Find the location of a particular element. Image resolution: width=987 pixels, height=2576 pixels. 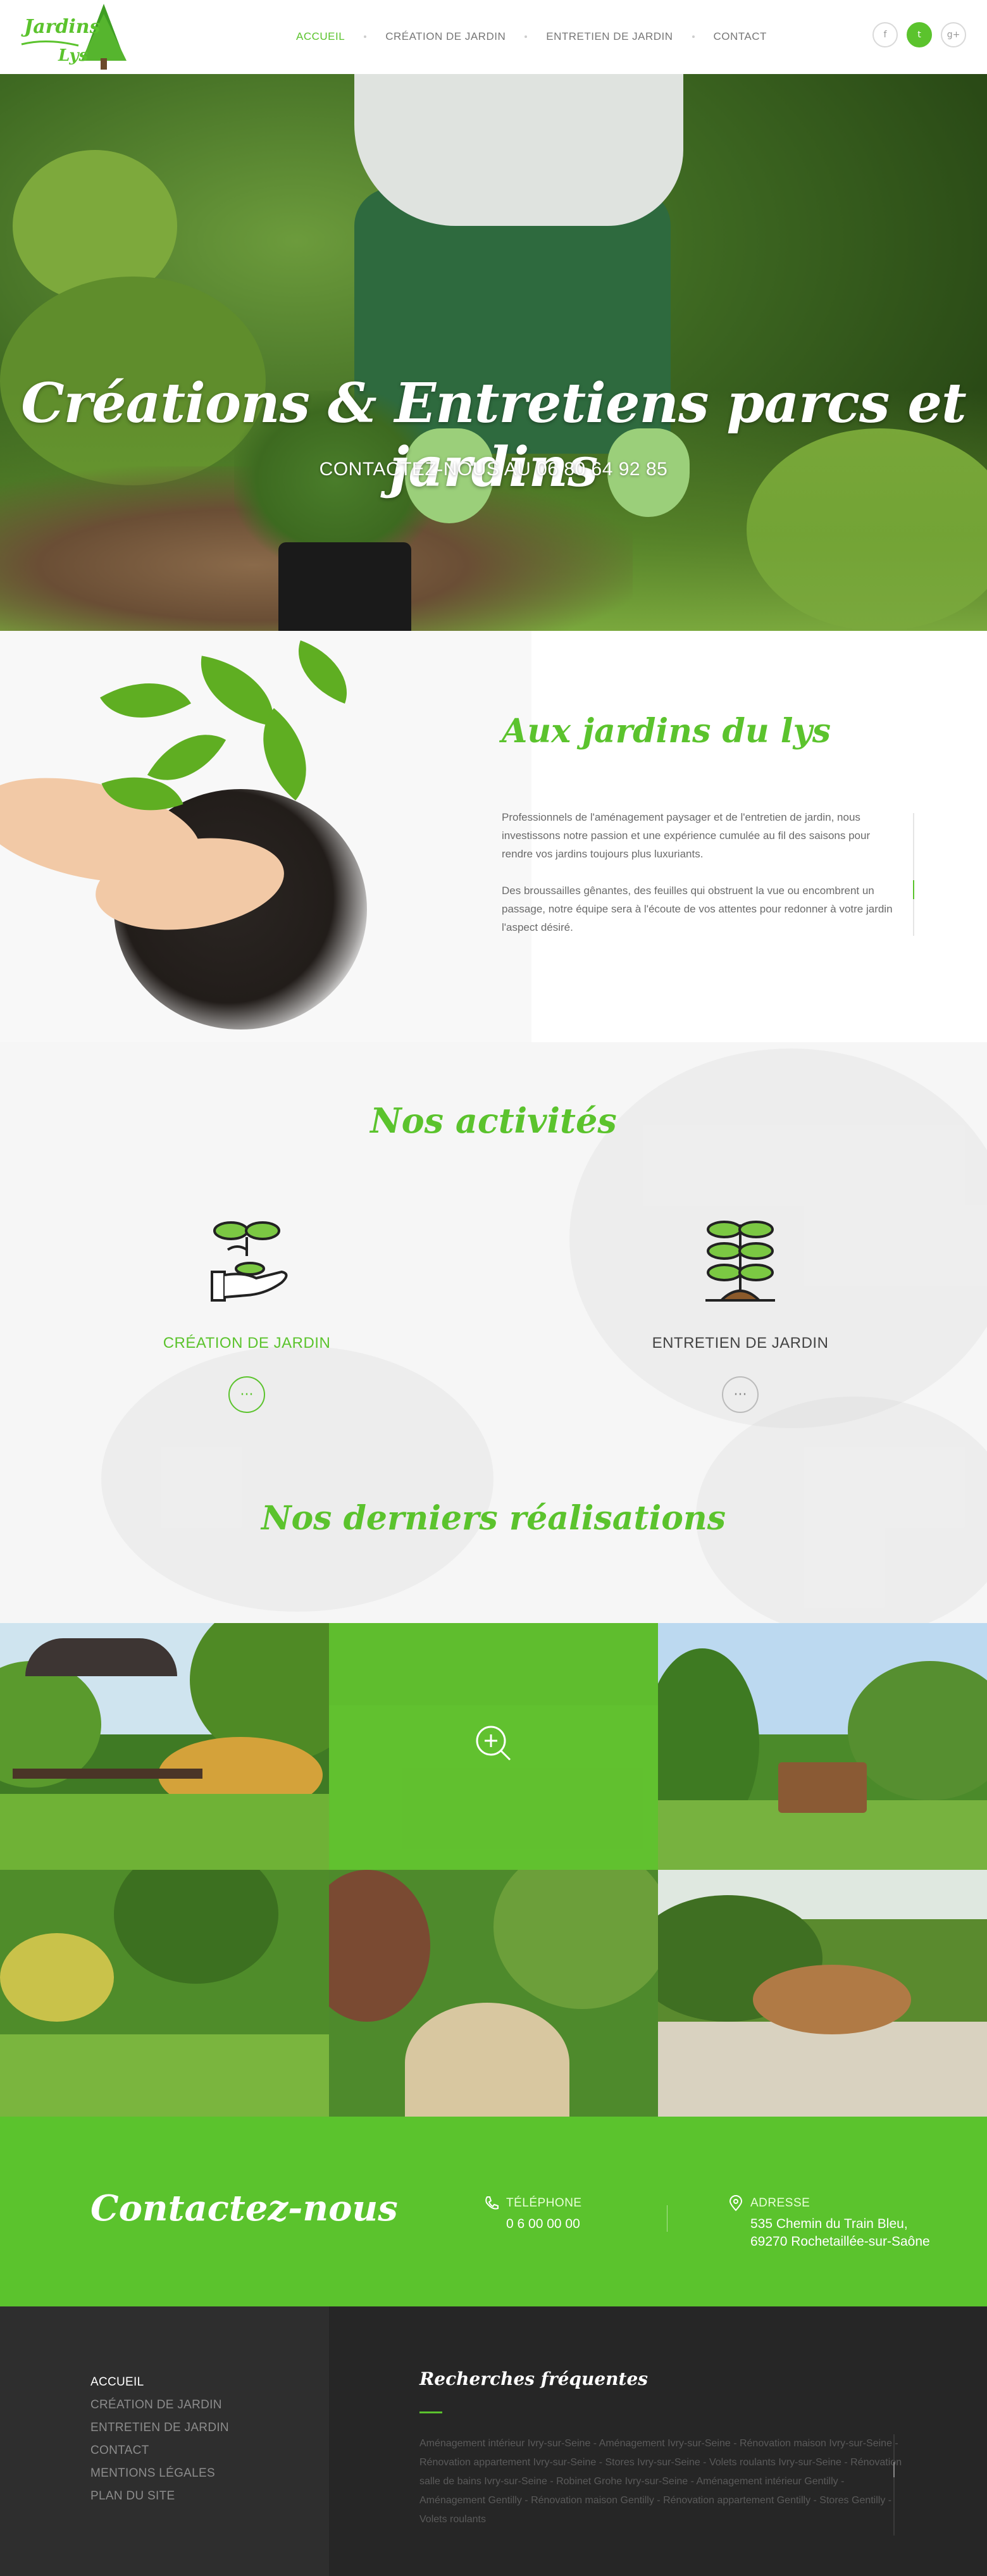

footer-link-entretien: ENTRETIEN DE JARDIN is located at coordinates (159, 2428).